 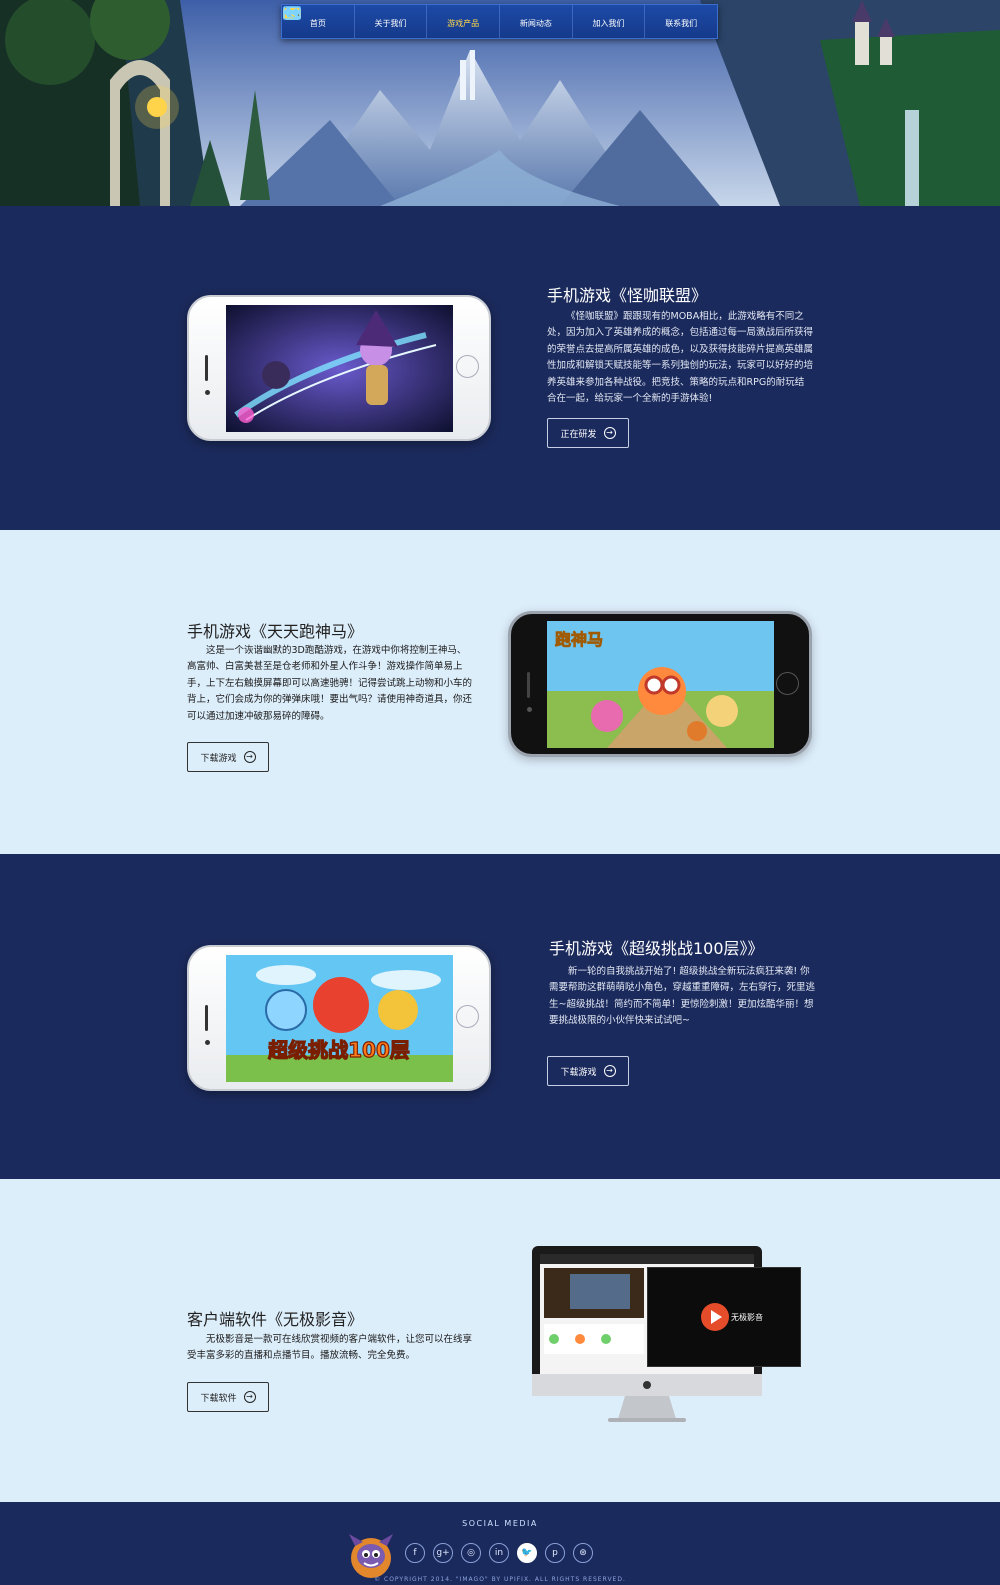 I want to click on social-media-heading: SOCIAL MEDIA, so click(x=500, y=1523).